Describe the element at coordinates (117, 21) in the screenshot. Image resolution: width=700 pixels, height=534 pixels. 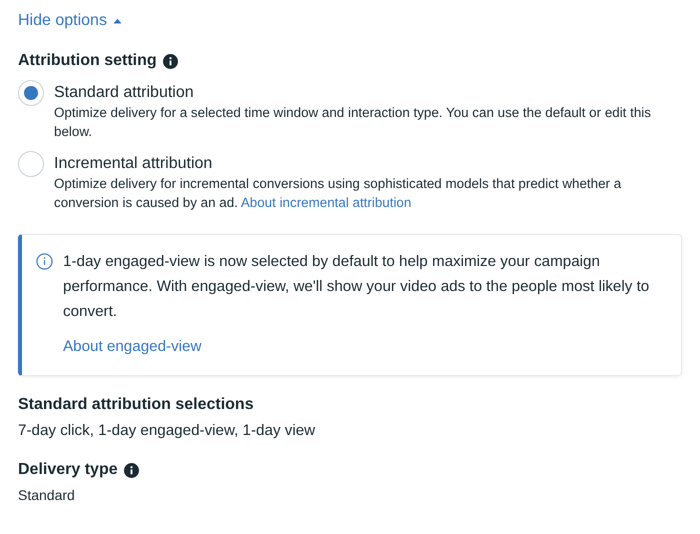
I see `caret-icon` at that location.